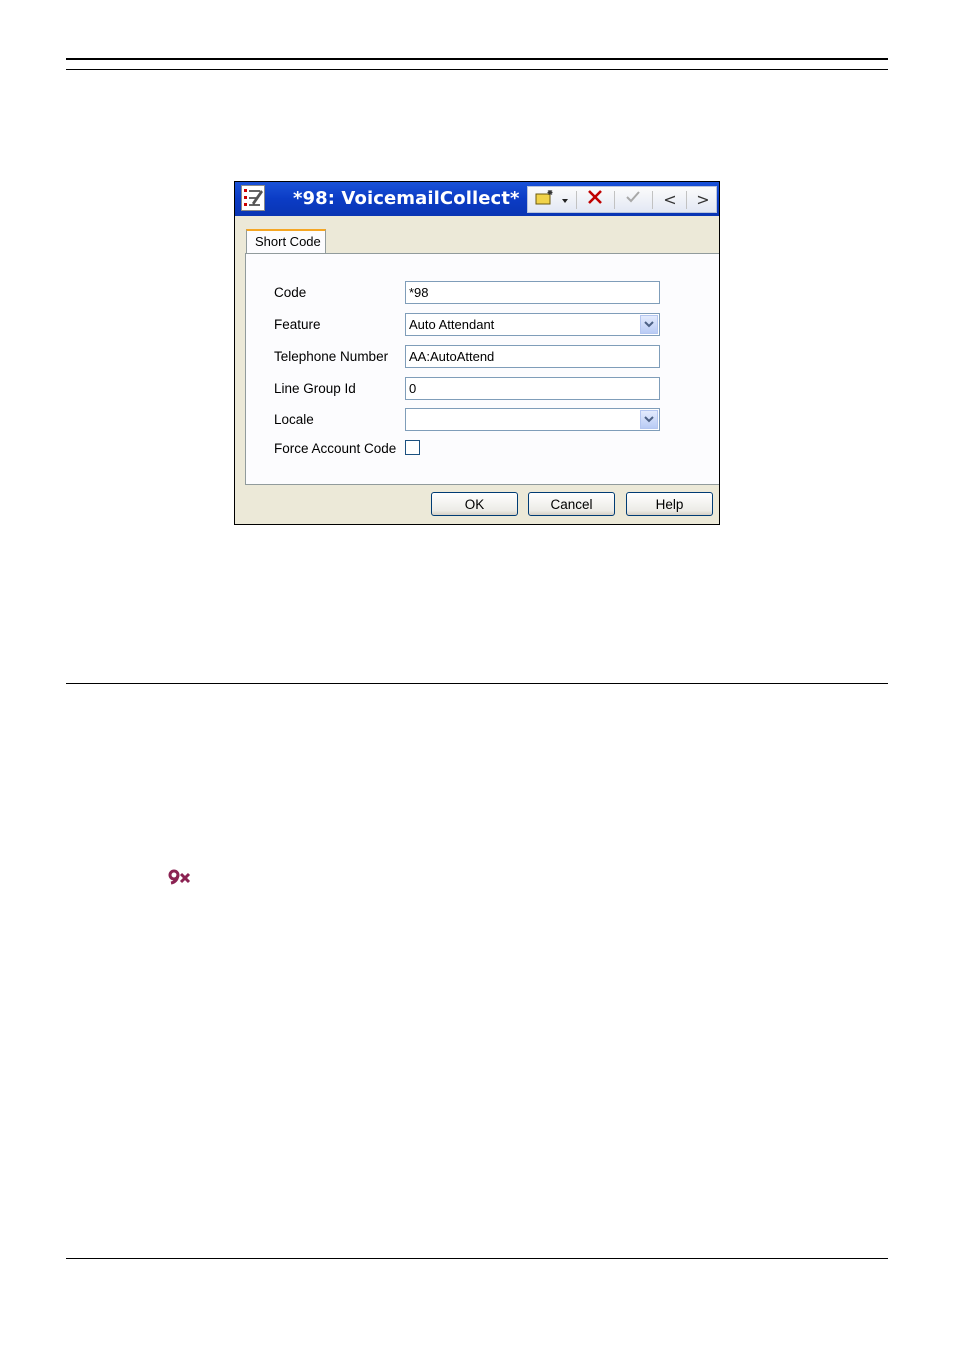 This screenshot has height=1349, width=954. I want to click on force-account-code-checkbox, so click(412, 447).